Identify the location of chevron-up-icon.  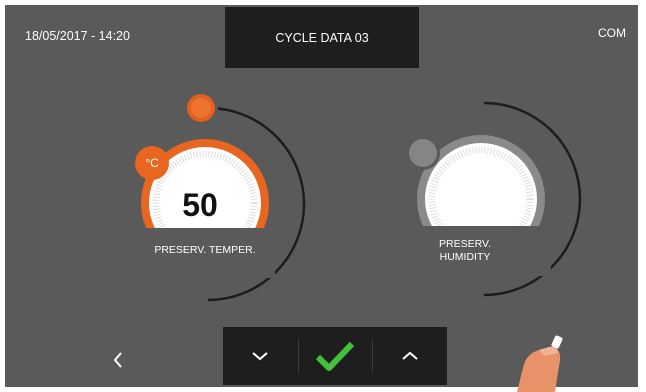
(410, 355).